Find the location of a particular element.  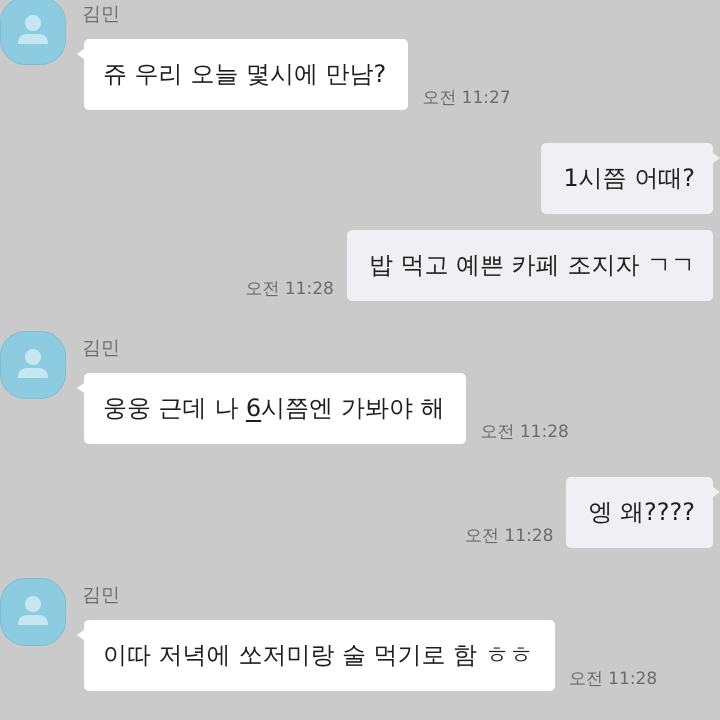

message-bubble: 이따 저녁에 쏘저미랑 술 먹기로 함 ㅎㅎ is located at coordinates (319, 655).